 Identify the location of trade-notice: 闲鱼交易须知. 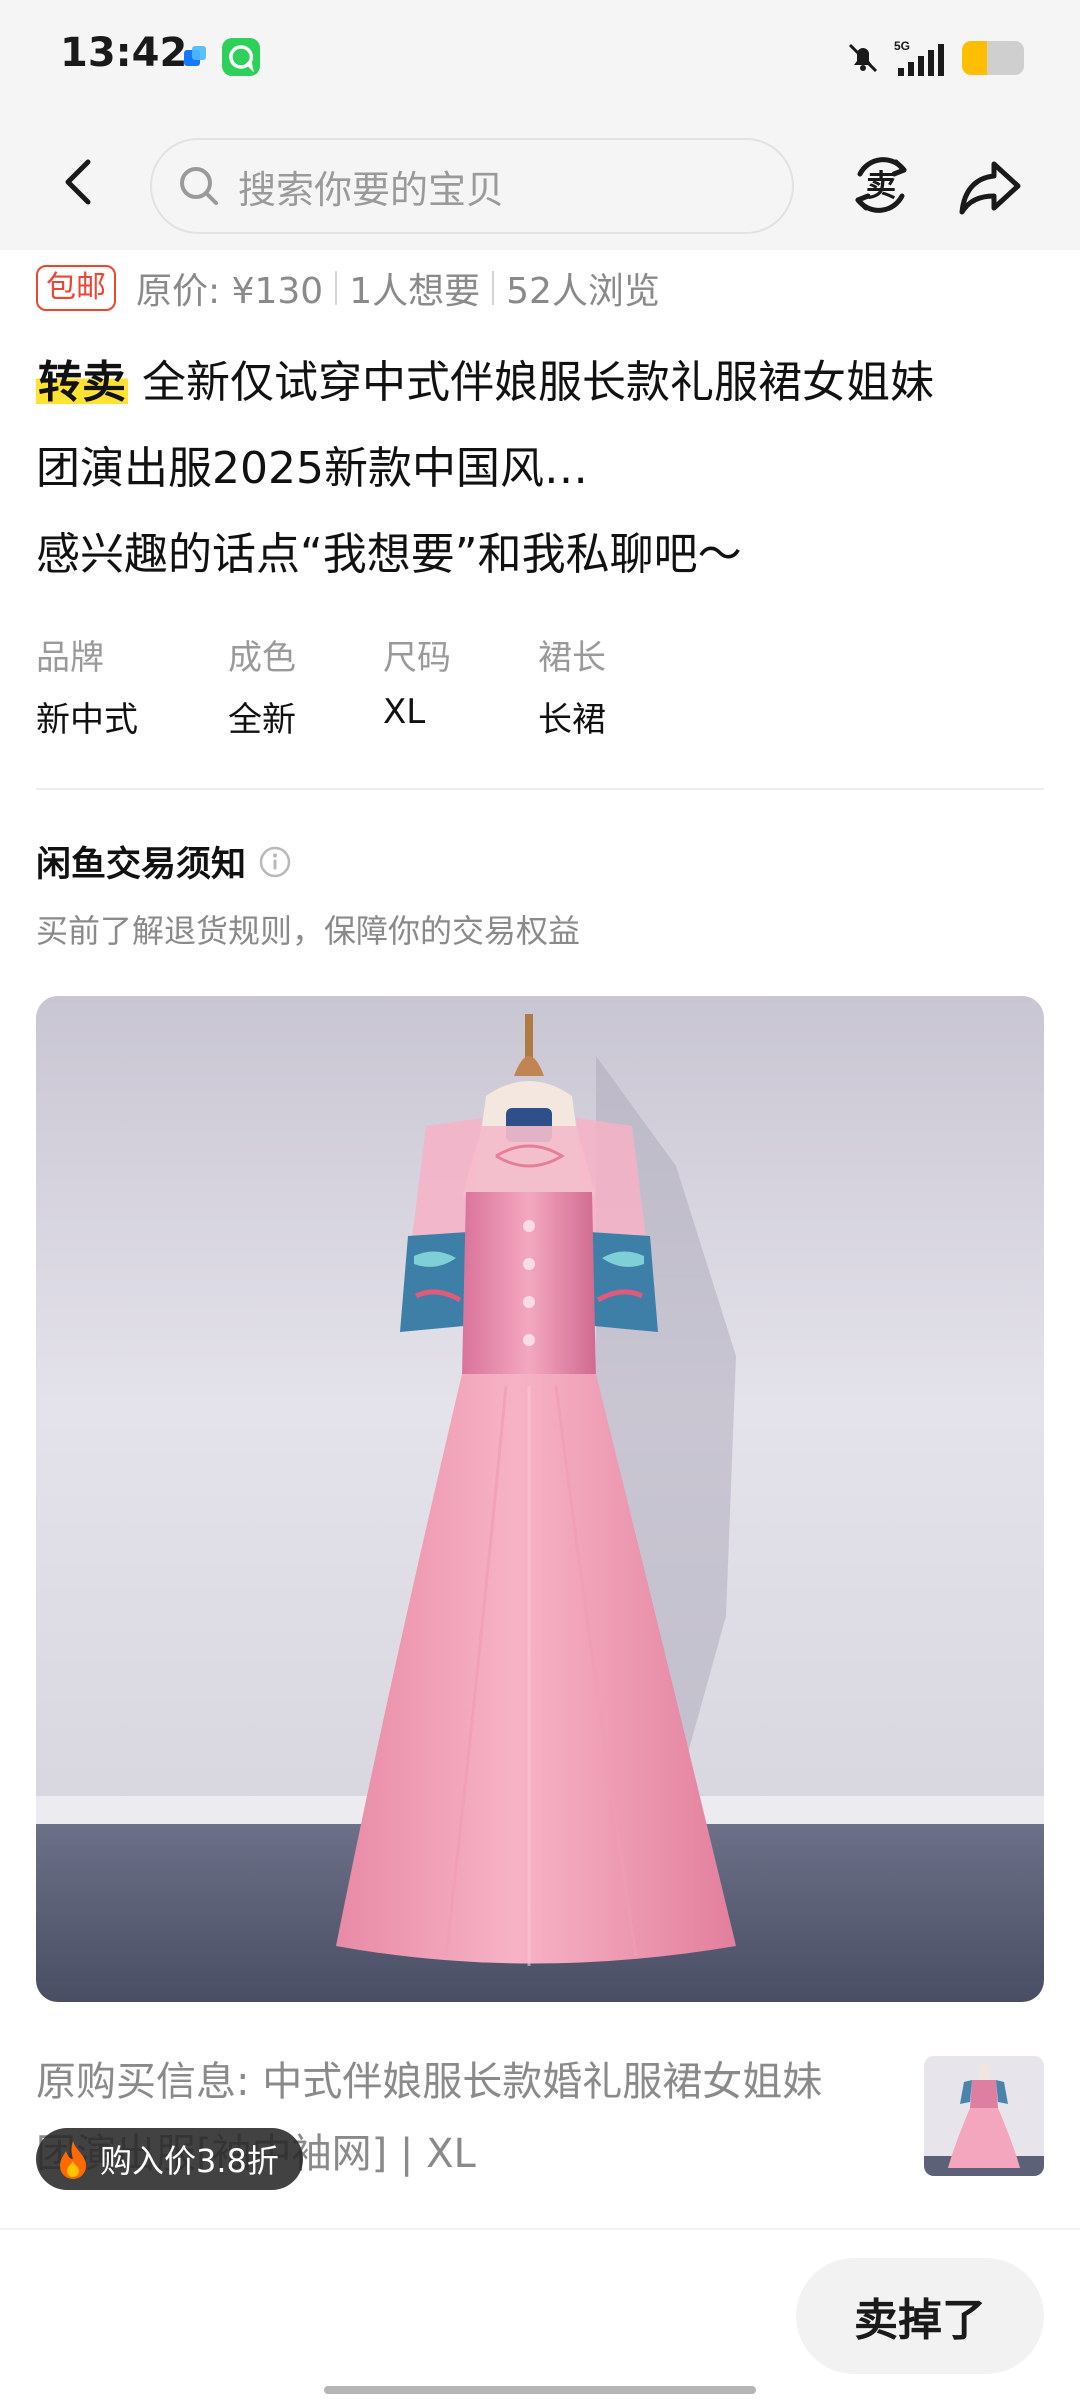
(164, 861).